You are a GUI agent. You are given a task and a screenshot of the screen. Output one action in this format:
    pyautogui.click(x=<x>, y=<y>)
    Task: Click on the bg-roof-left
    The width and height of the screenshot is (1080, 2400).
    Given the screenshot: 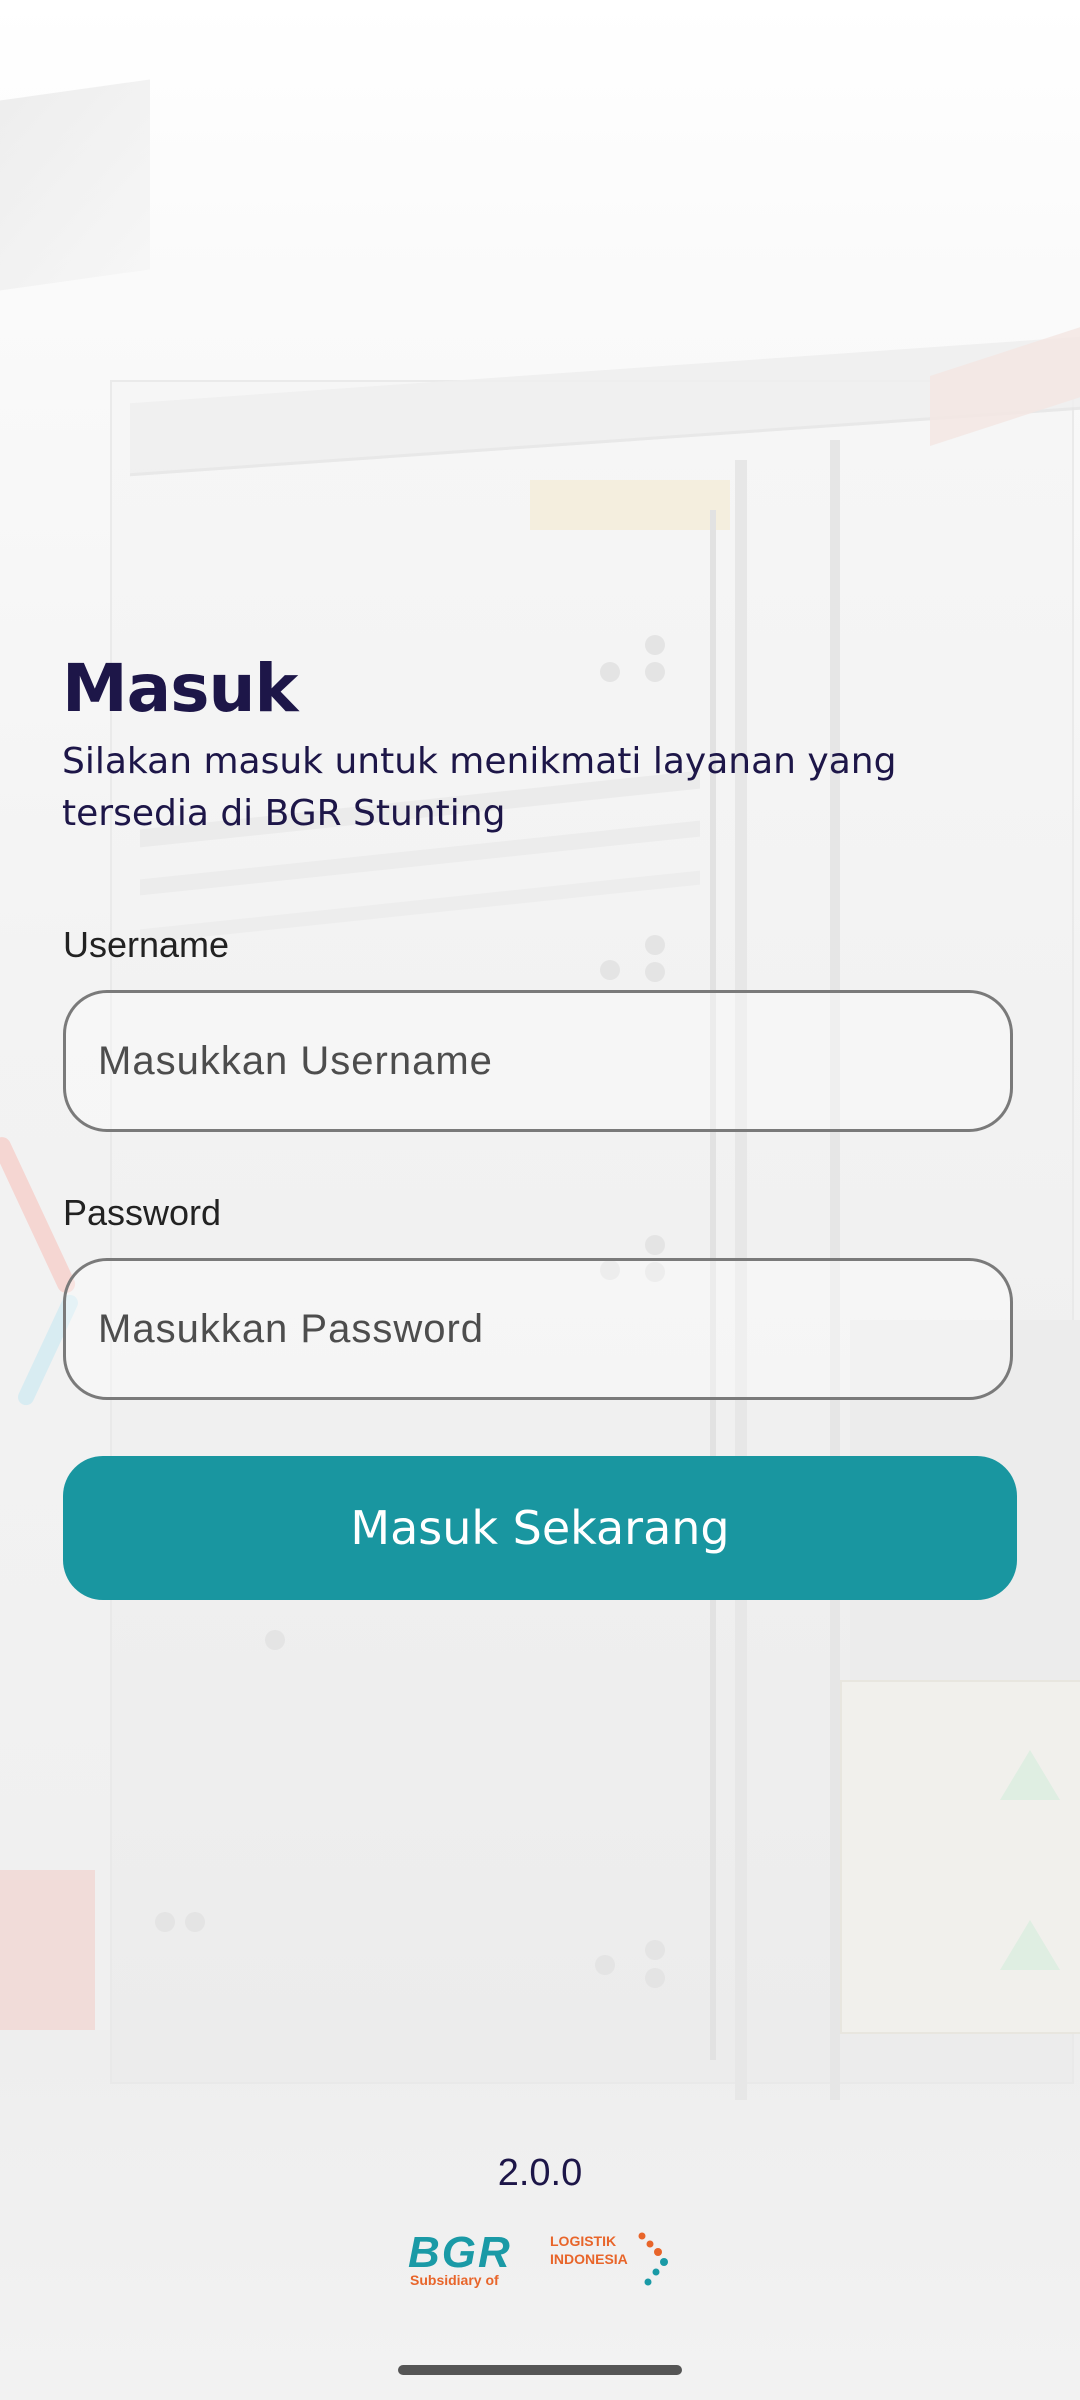 What is the action you would take?
    pyautogui.click(x=75, y=185)
    